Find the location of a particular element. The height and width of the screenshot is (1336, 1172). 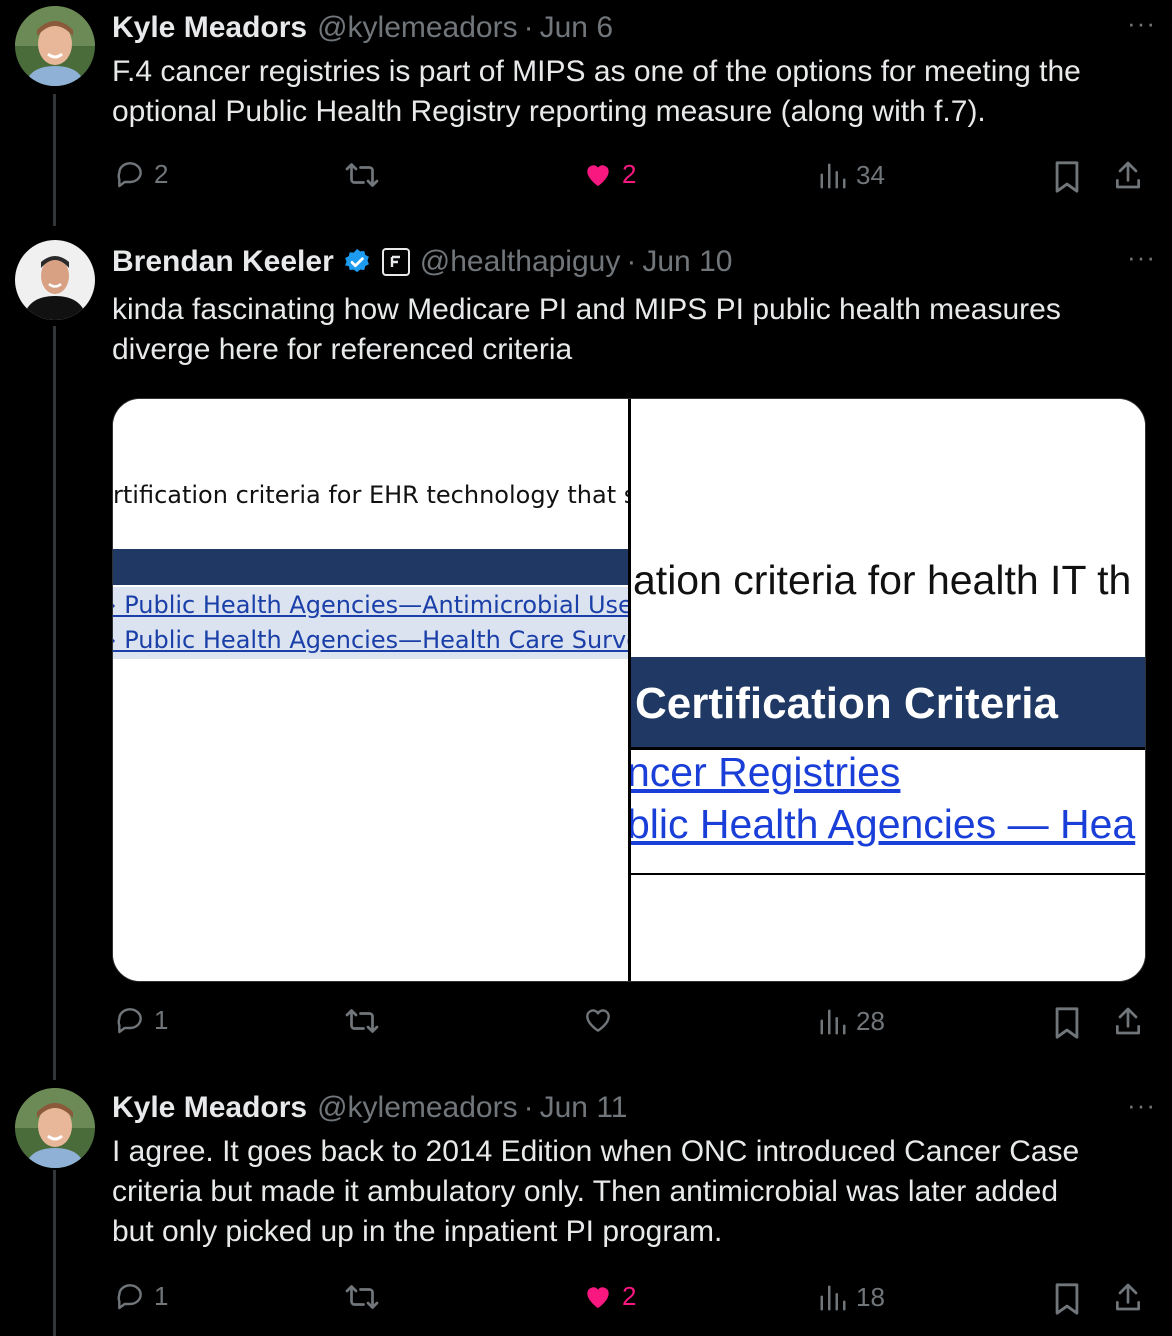

view-count: 28 is located at coordinates (870, 1021).